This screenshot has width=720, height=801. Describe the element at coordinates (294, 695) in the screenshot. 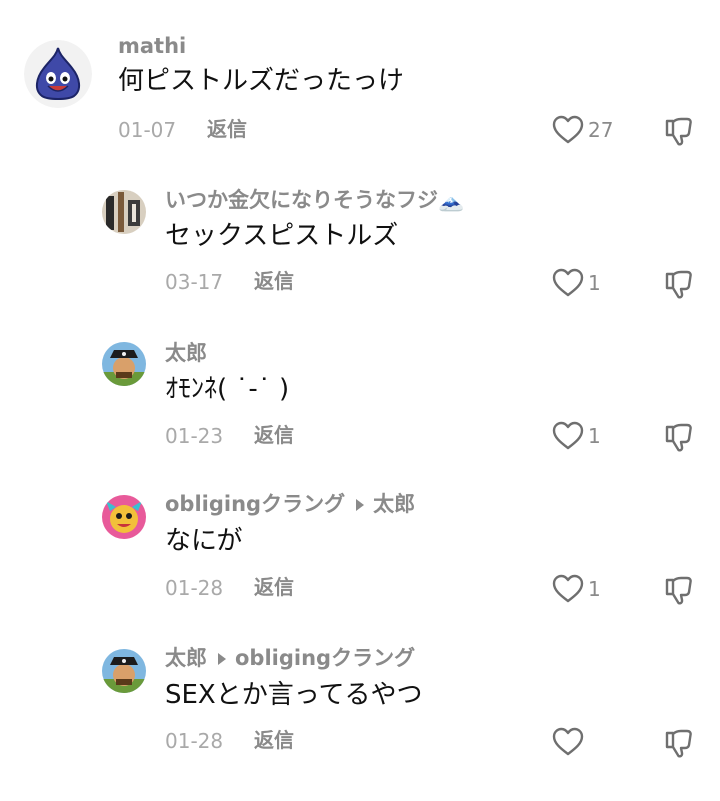

I see `comment-text: SEXとか言ってるやつ` at that location.